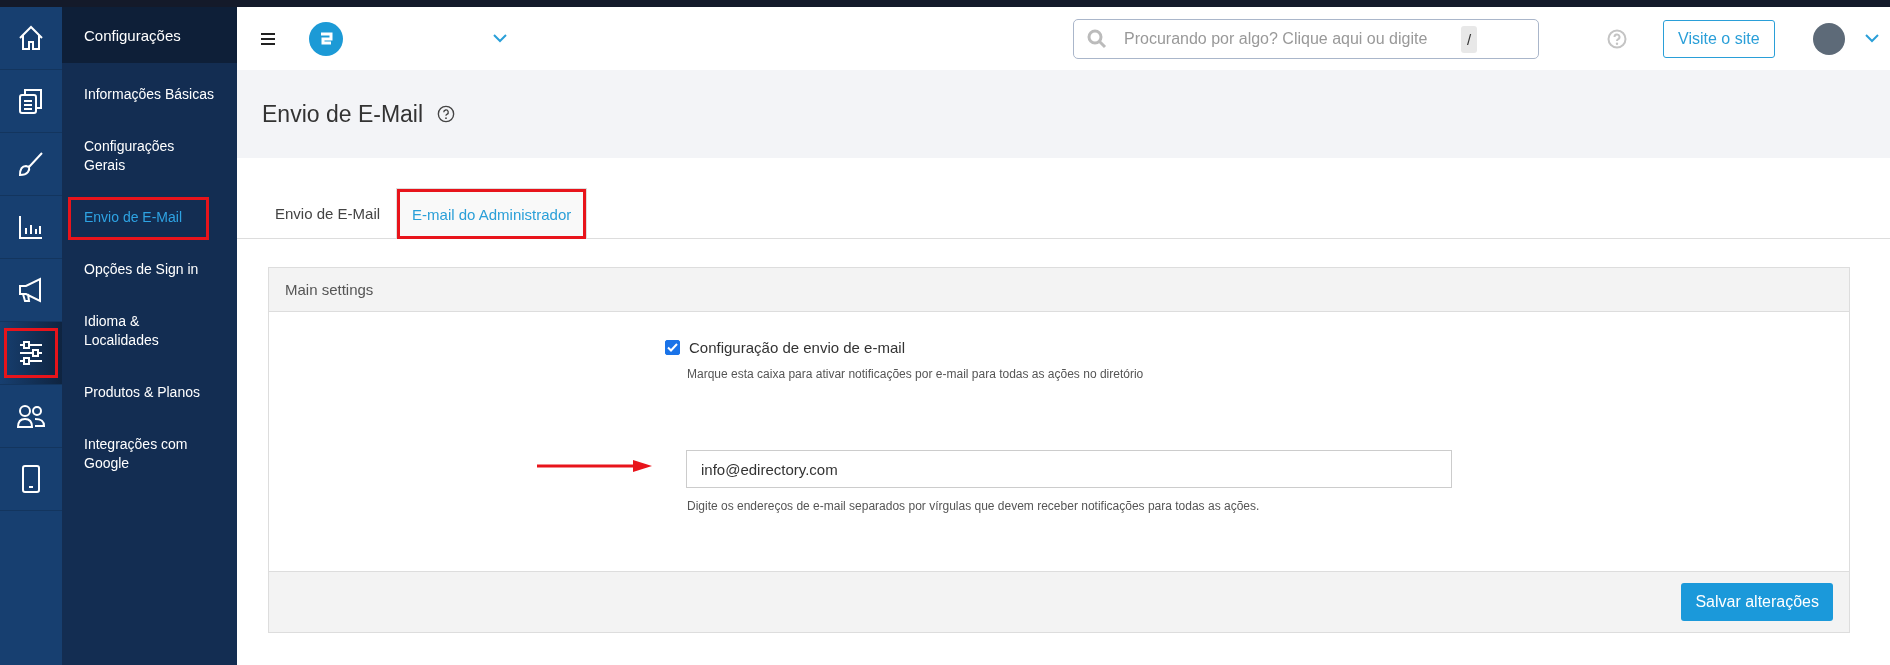 The image size is (1890, 665). What do you see at coordinates (1097, 38) in the screenshot?
I see `search-icon` at bounding box center [1097, 38].